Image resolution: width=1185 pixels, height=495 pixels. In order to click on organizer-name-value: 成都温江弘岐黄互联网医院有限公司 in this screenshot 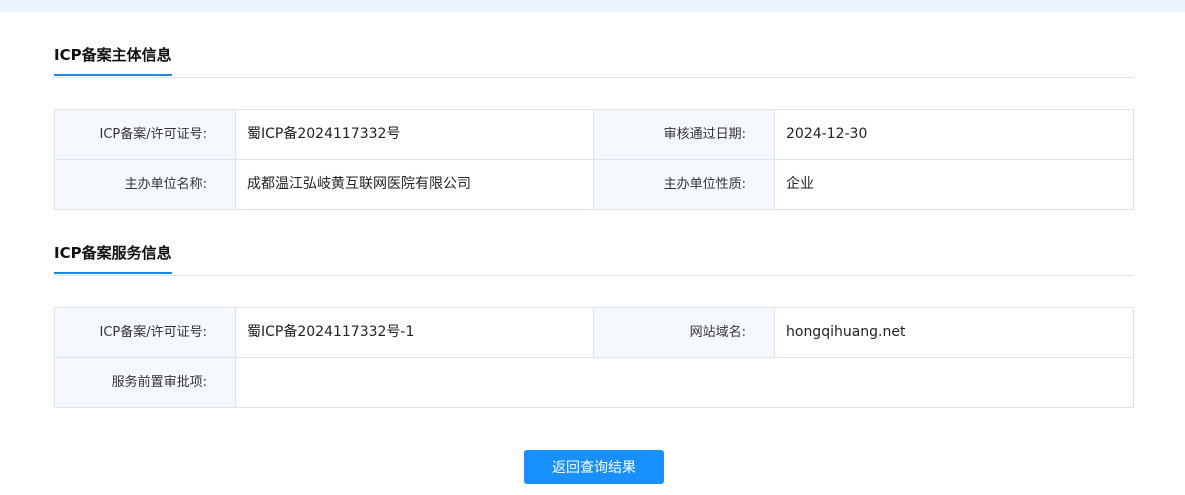, I will do `click(415, 184)`.